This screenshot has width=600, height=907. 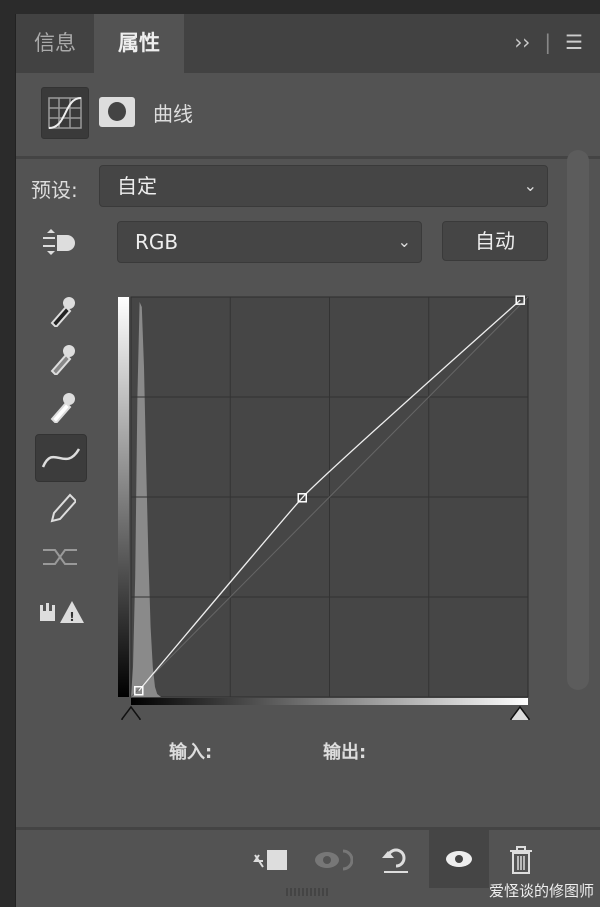 What do you see at coordinates (308, 43) in the screenshot?
I see `tab-bar: 信息 属性 ›› | ☰` at bounding box center [308, 43].